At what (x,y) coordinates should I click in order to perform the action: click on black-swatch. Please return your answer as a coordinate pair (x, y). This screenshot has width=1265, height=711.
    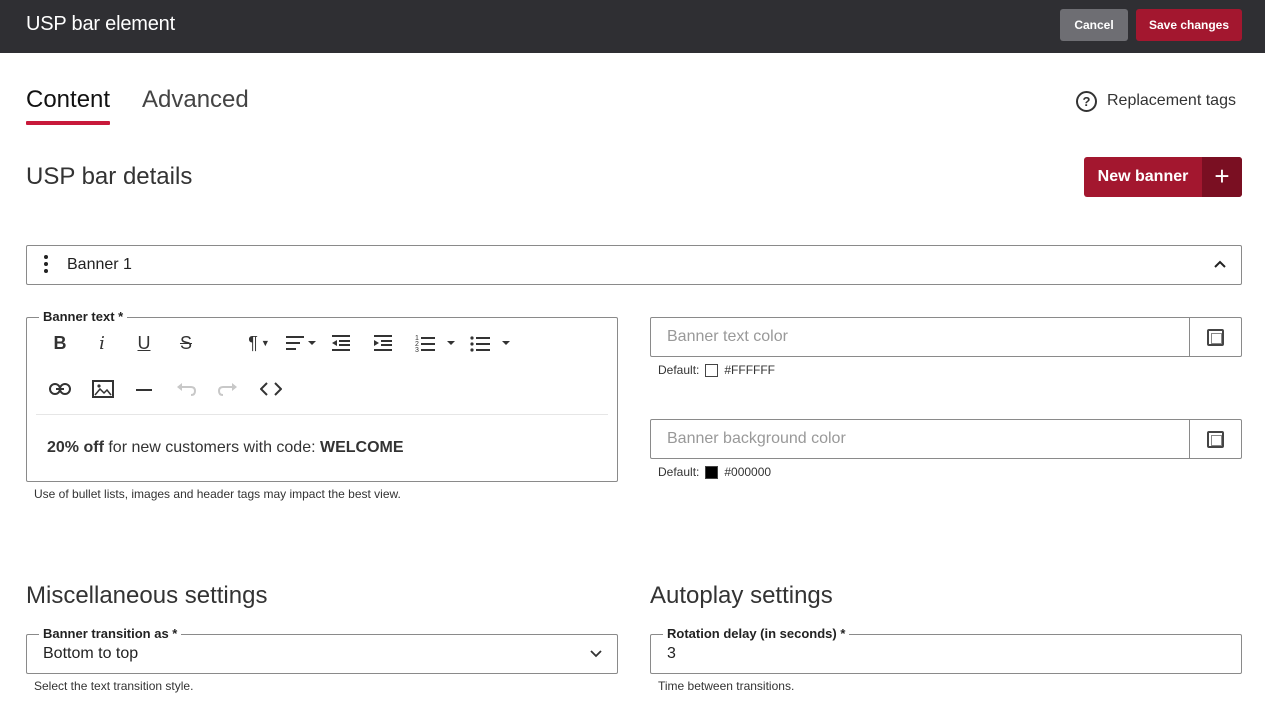
    Looking at the image, I should click on (712, 472).